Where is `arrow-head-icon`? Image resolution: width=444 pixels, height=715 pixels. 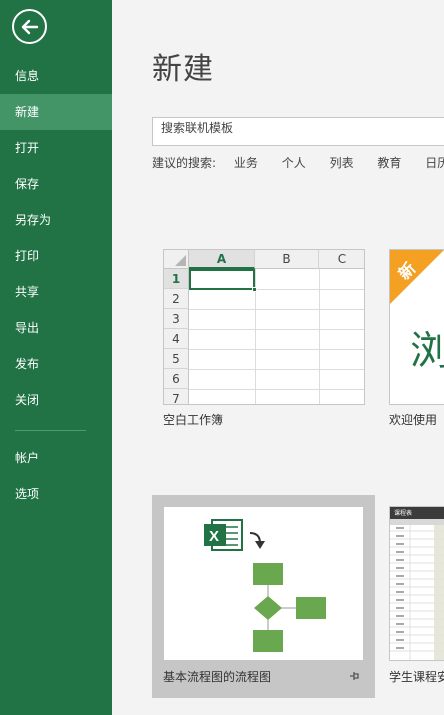 arrow-head-icon is located at coordinates (260, 545).